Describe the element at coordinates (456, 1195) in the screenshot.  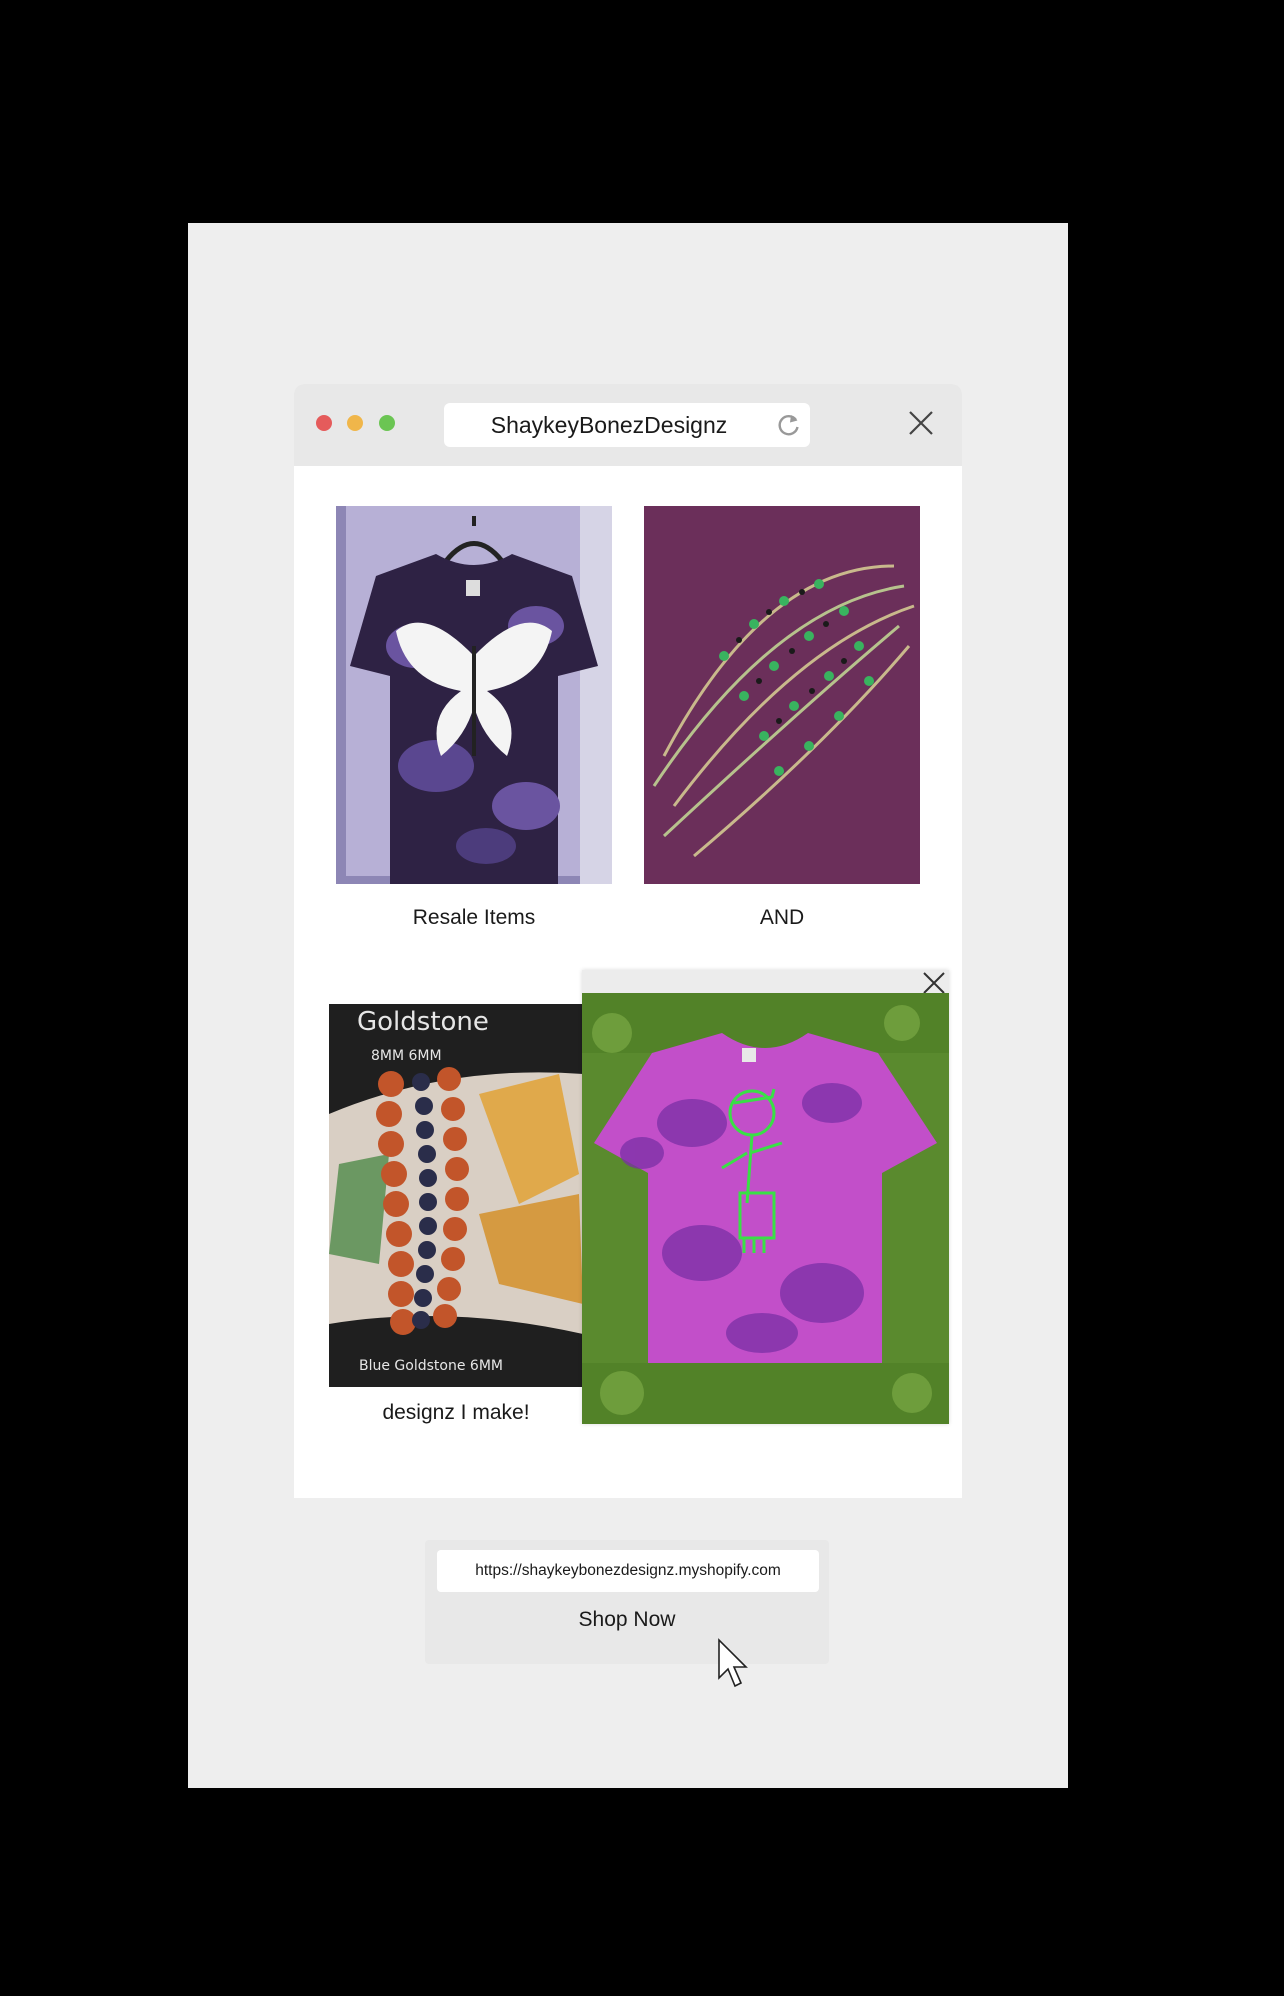
I see `goldstone-bracelets-photo: Goldstone 8MM 6MM Blue Goldstone 6MM` at that location.